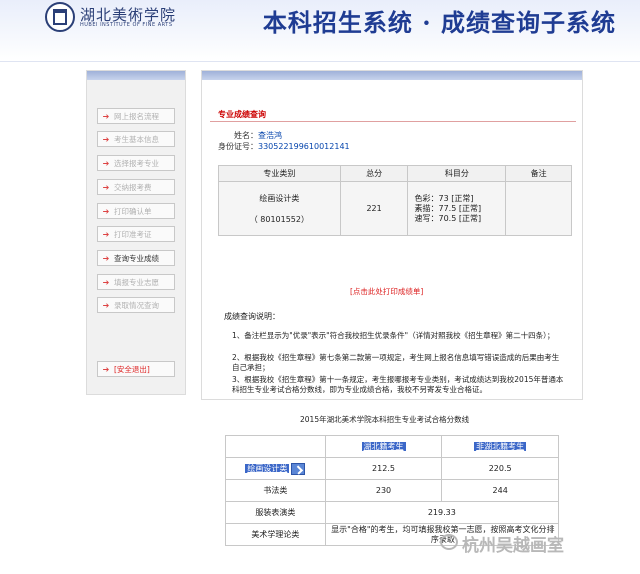  What do you see at coordinates (444, 198) in the screenshot?
I see `subject-score: 色彩：73 [正常]` at bounding box center [444, 198].